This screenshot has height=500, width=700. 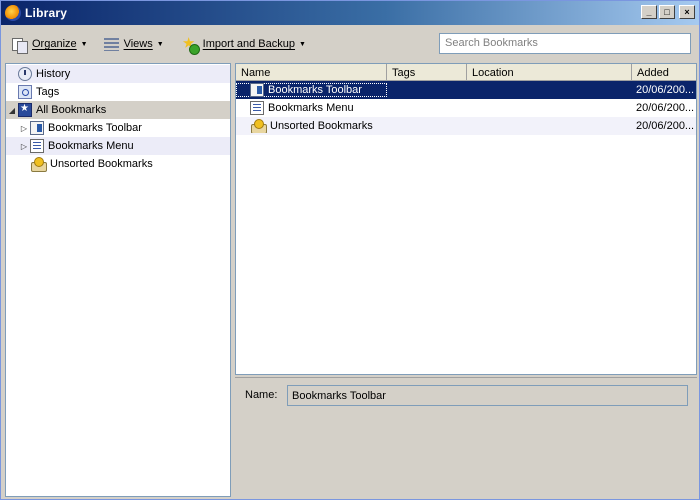 What do you see at coordinates (138, 44) in the screenshot?
I see `views-label: Views` at bounding box center [138, 44].